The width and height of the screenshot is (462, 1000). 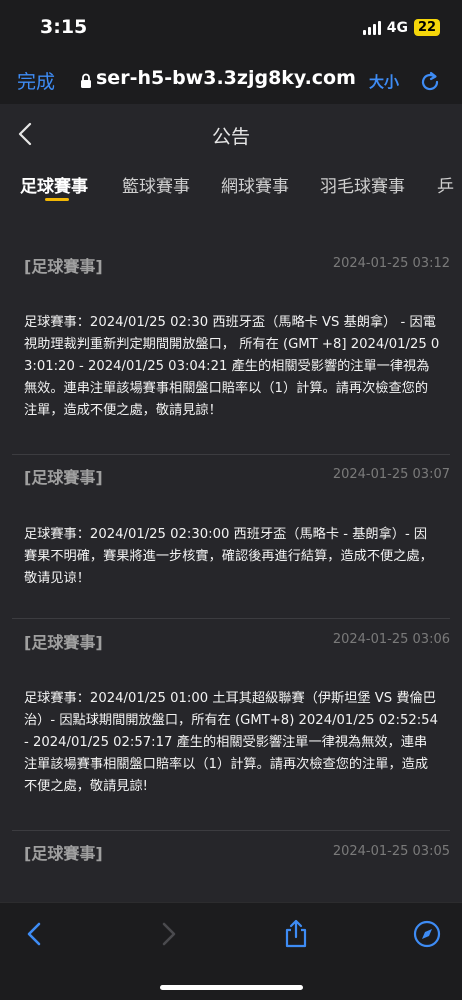 I want to click on status-bar: 3:15 4G 22, so click(x=231, y=29).